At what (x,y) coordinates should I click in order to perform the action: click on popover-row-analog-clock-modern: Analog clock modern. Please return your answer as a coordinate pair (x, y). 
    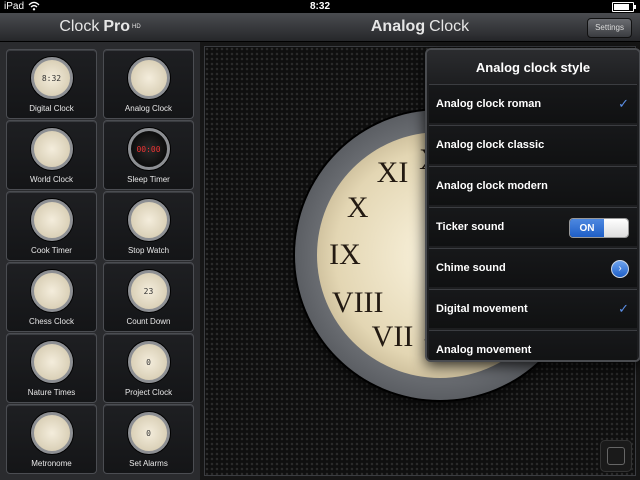
    Looking at the image, I should click on (533, 185).